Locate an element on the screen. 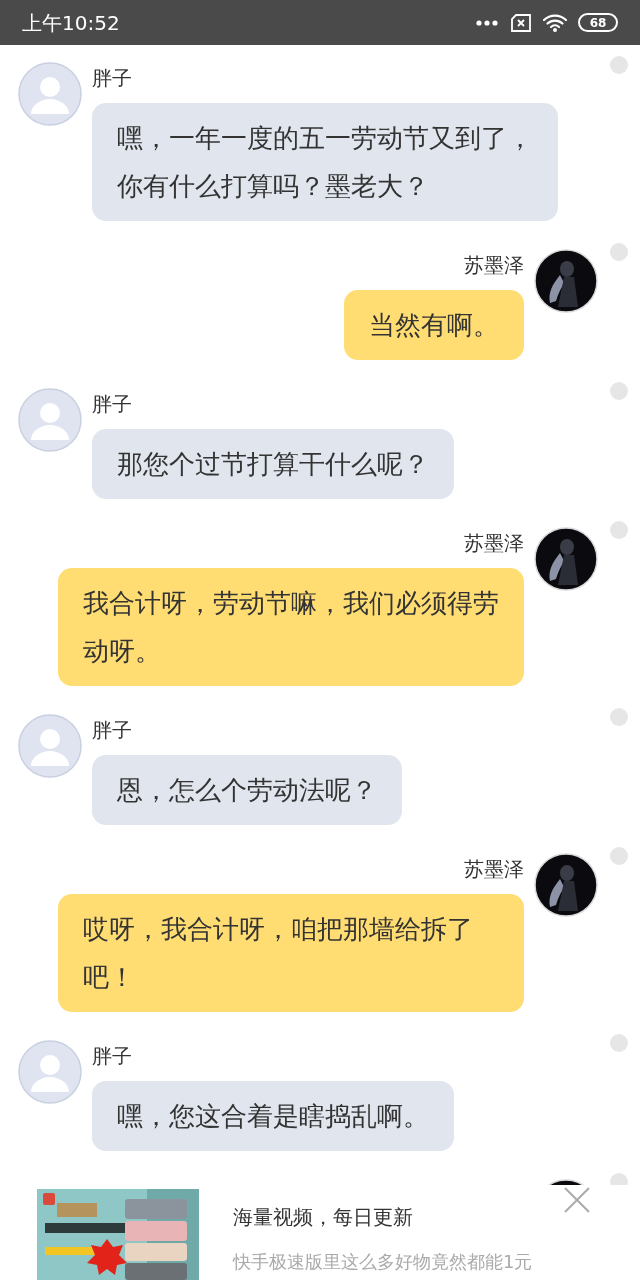  ad-title: 海量视频，每日更新 is located at coordinates (323, 1217).